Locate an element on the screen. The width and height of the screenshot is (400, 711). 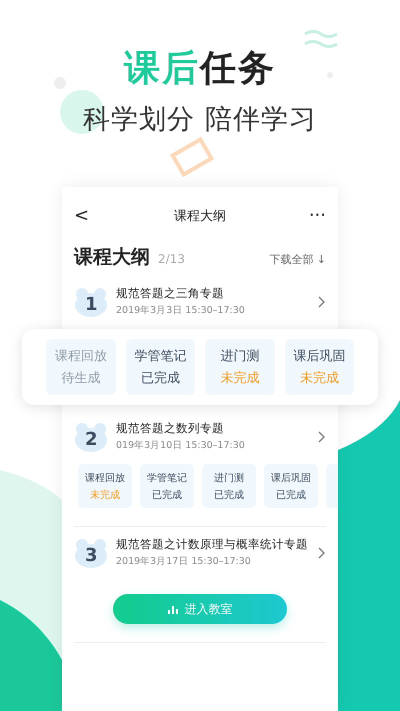
back-button: < is located at coordinates (86, 215).